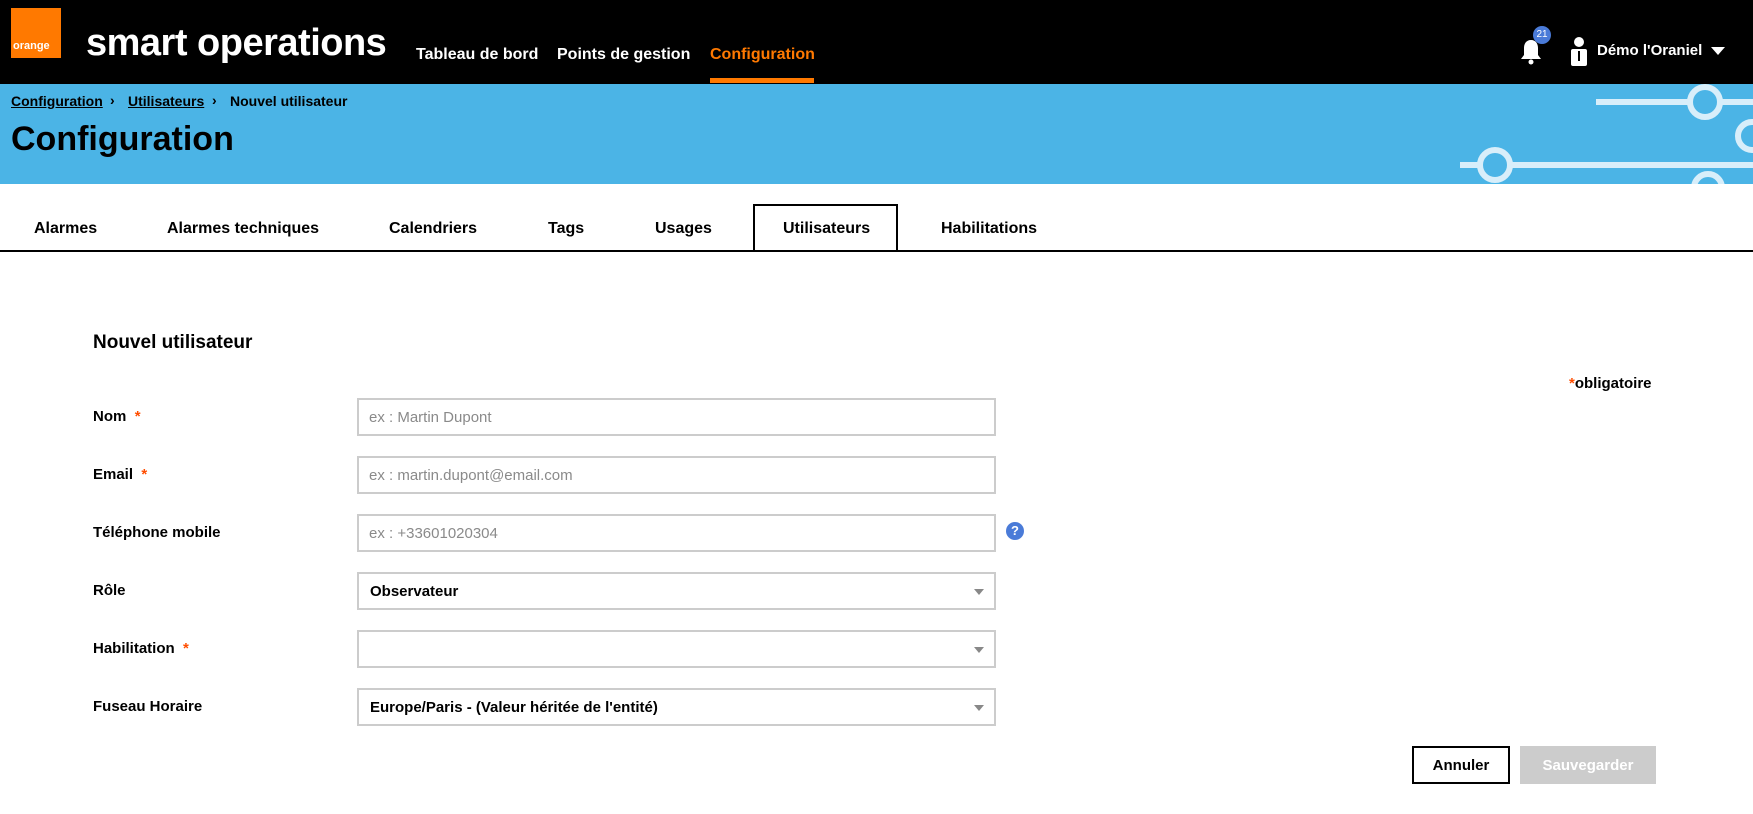 The height and width of the screenshot is (814, 1753). What do you see at coordinates (826, 229) in the screenshot?
I see `tab-users: Utilisateurs` at bounding box center [826, 229].